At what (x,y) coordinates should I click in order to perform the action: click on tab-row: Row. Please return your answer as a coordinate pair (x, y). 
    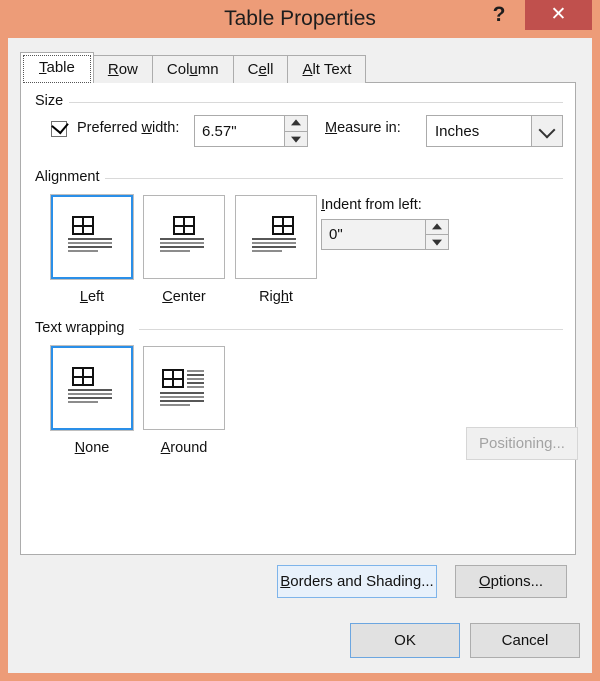
    Looking at the image, I should click on (122, 69).